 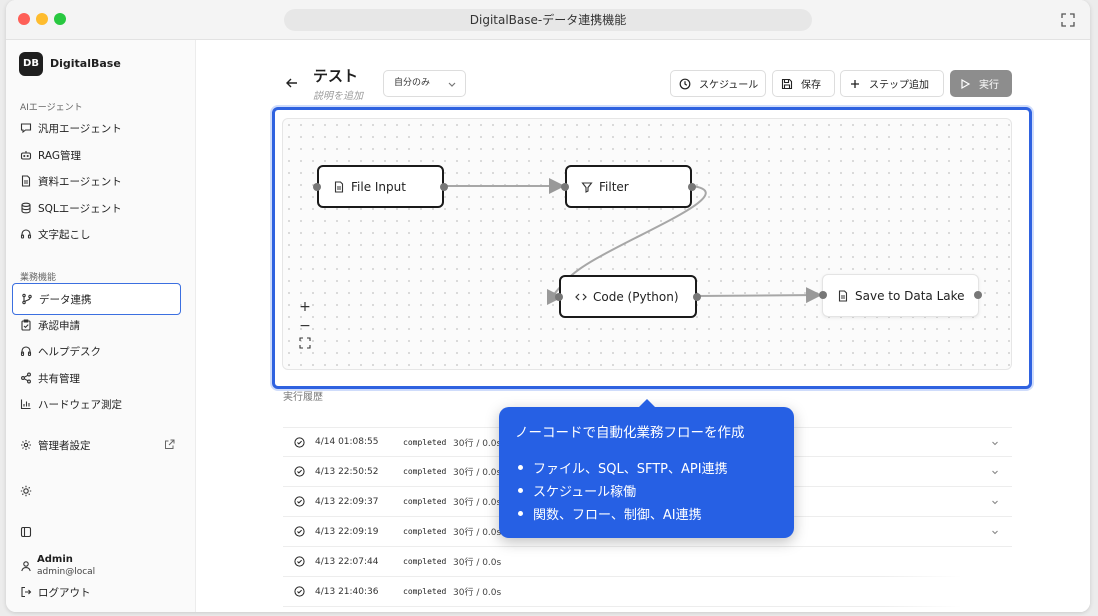 What do you see at coordinates (26, 181) in the screenshot?
I see `document-icon` at bounding box center [26, 181].